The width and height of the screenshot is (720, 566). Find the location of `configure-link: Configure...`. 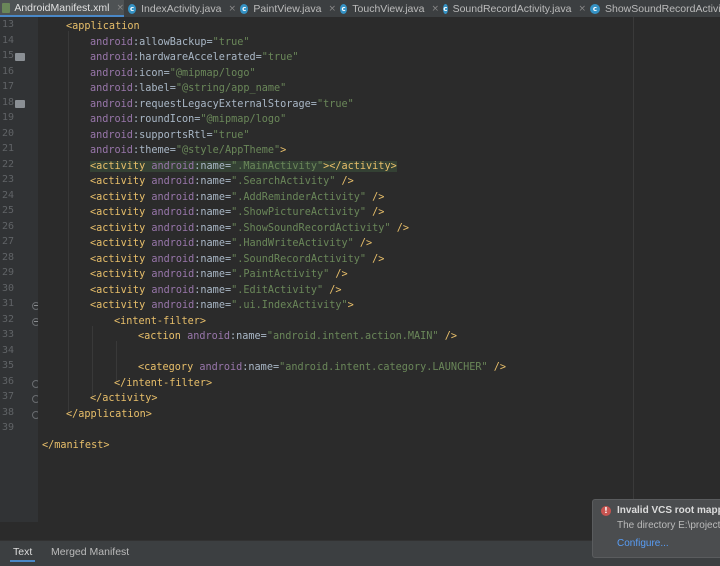

configure-link: Configure... is located at coordinates (643, 543).